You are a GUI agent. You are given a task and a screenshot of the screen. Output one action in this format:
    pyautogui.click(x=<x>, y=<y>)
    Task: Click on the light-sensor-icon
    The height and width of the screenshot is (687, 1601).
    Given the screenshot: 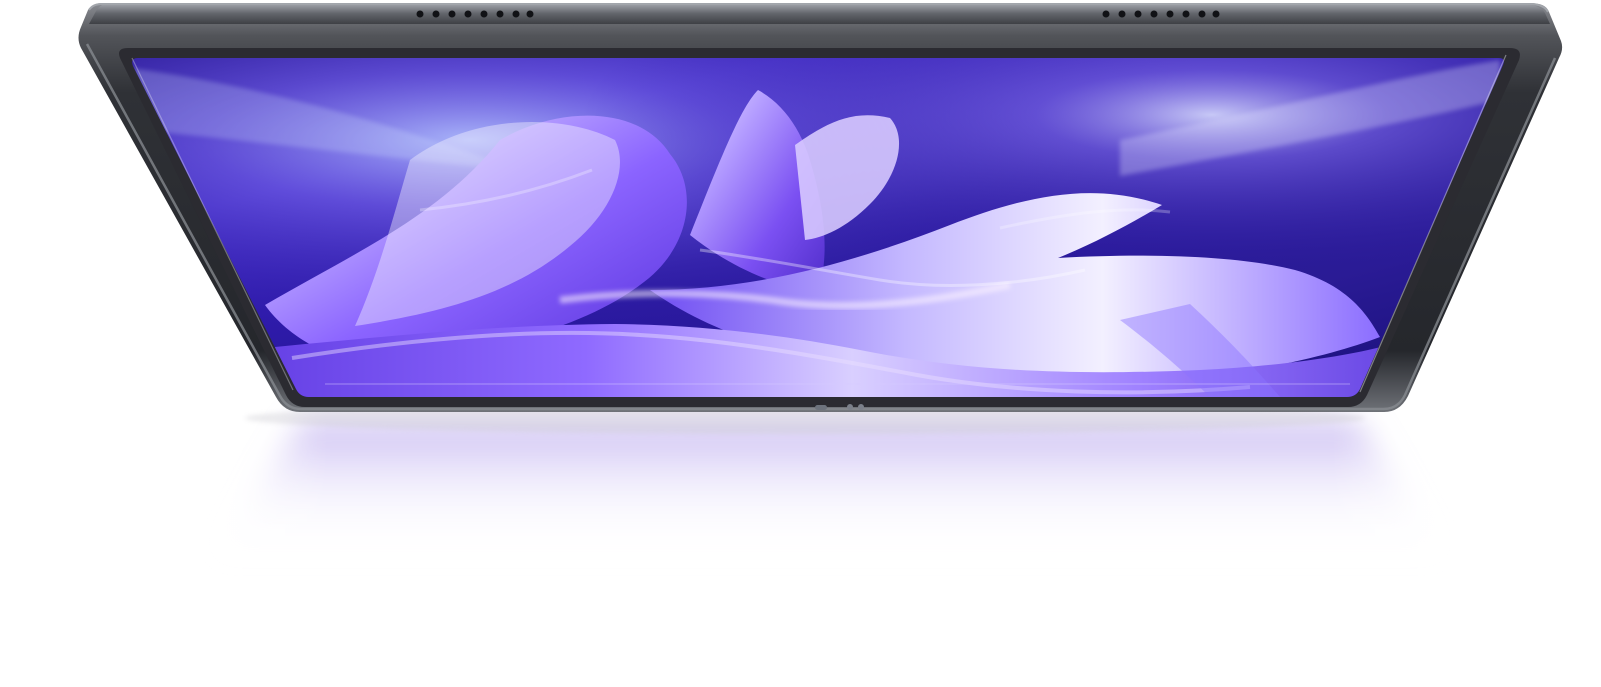 What is the action you would take?
    pyautogui.click(x=821, y=407)
    